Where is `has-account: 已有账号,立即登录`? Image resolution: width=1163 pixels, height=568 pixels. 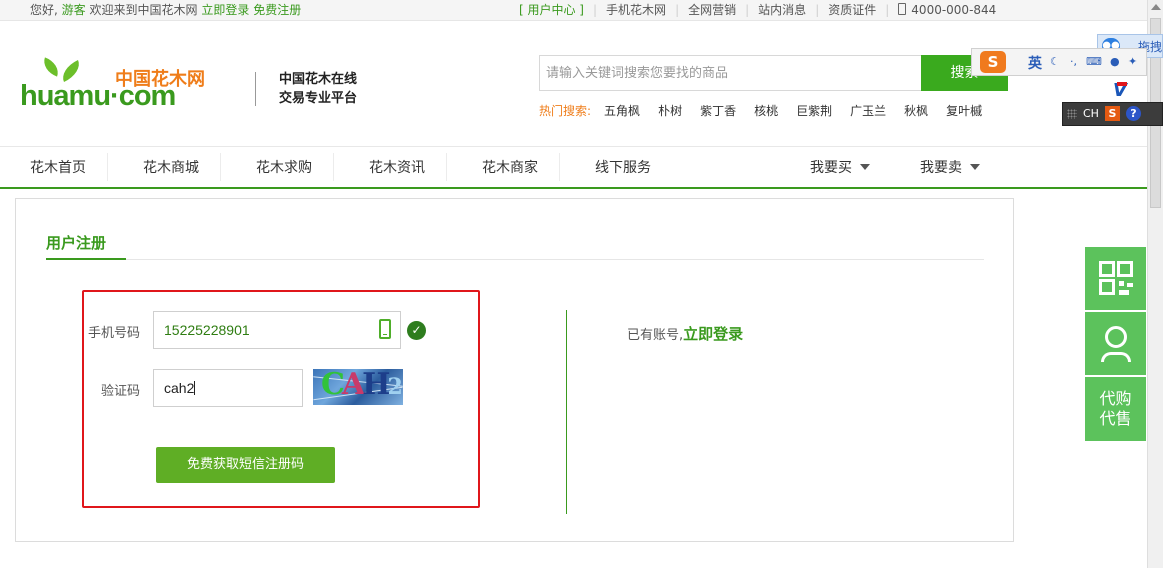 has-account: 已有账号,立即登录 is located at coordinates (685, 333).